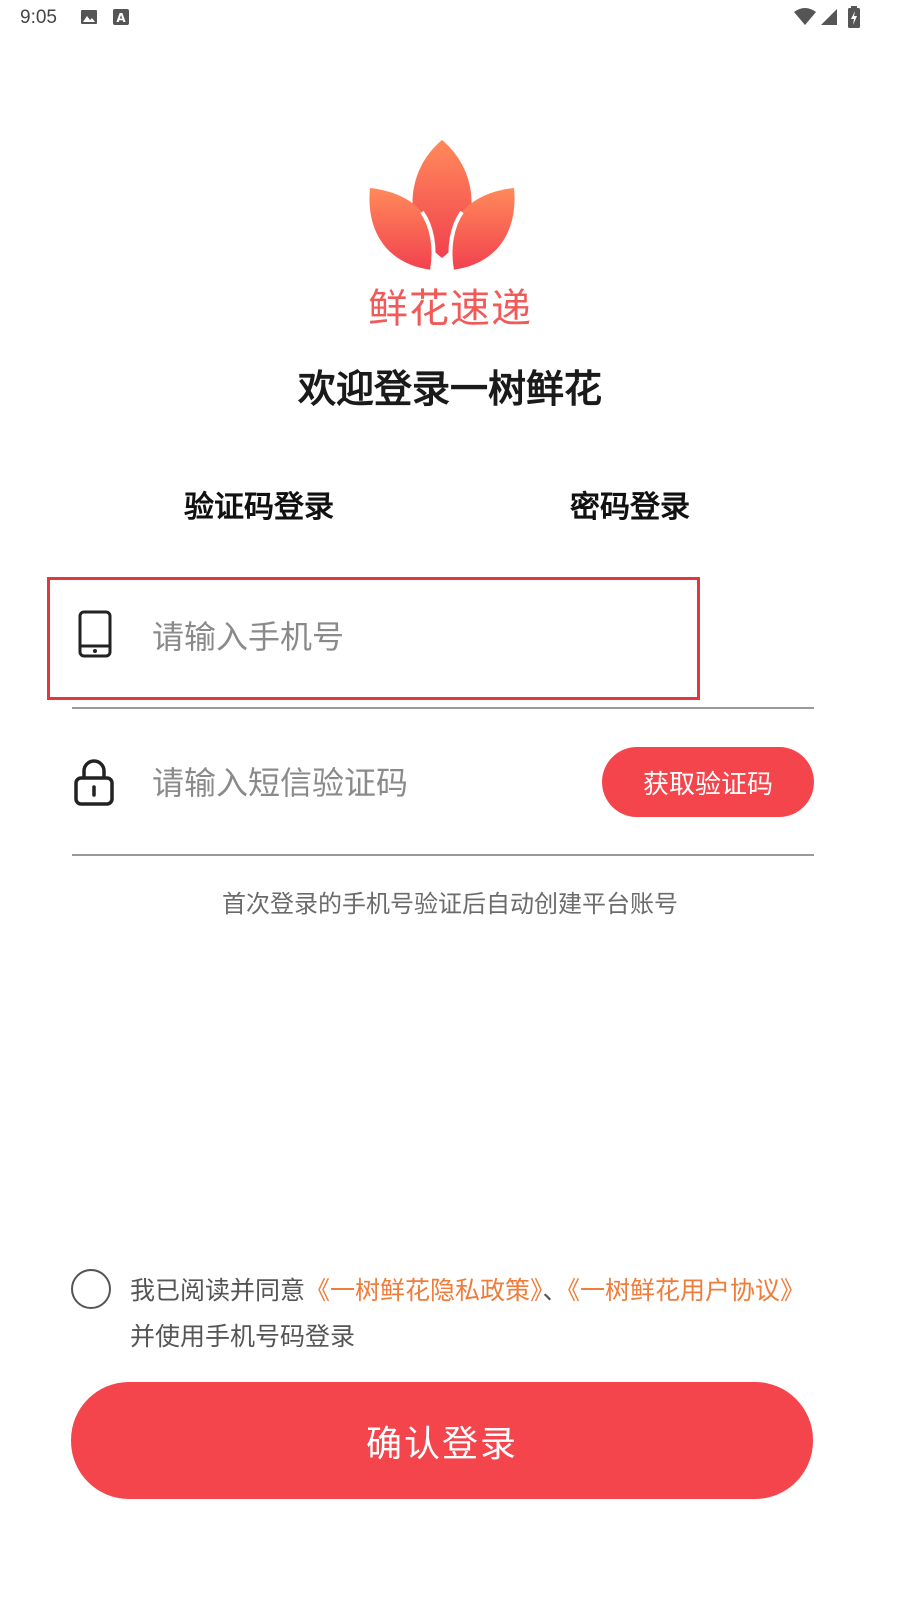 This screenshot has width=900, height=1600. Describe the element at coordinates (424, 1290) in the screenshot. I see `privacy-policy-link: 《一树鲜花隐私政策》` at that location.